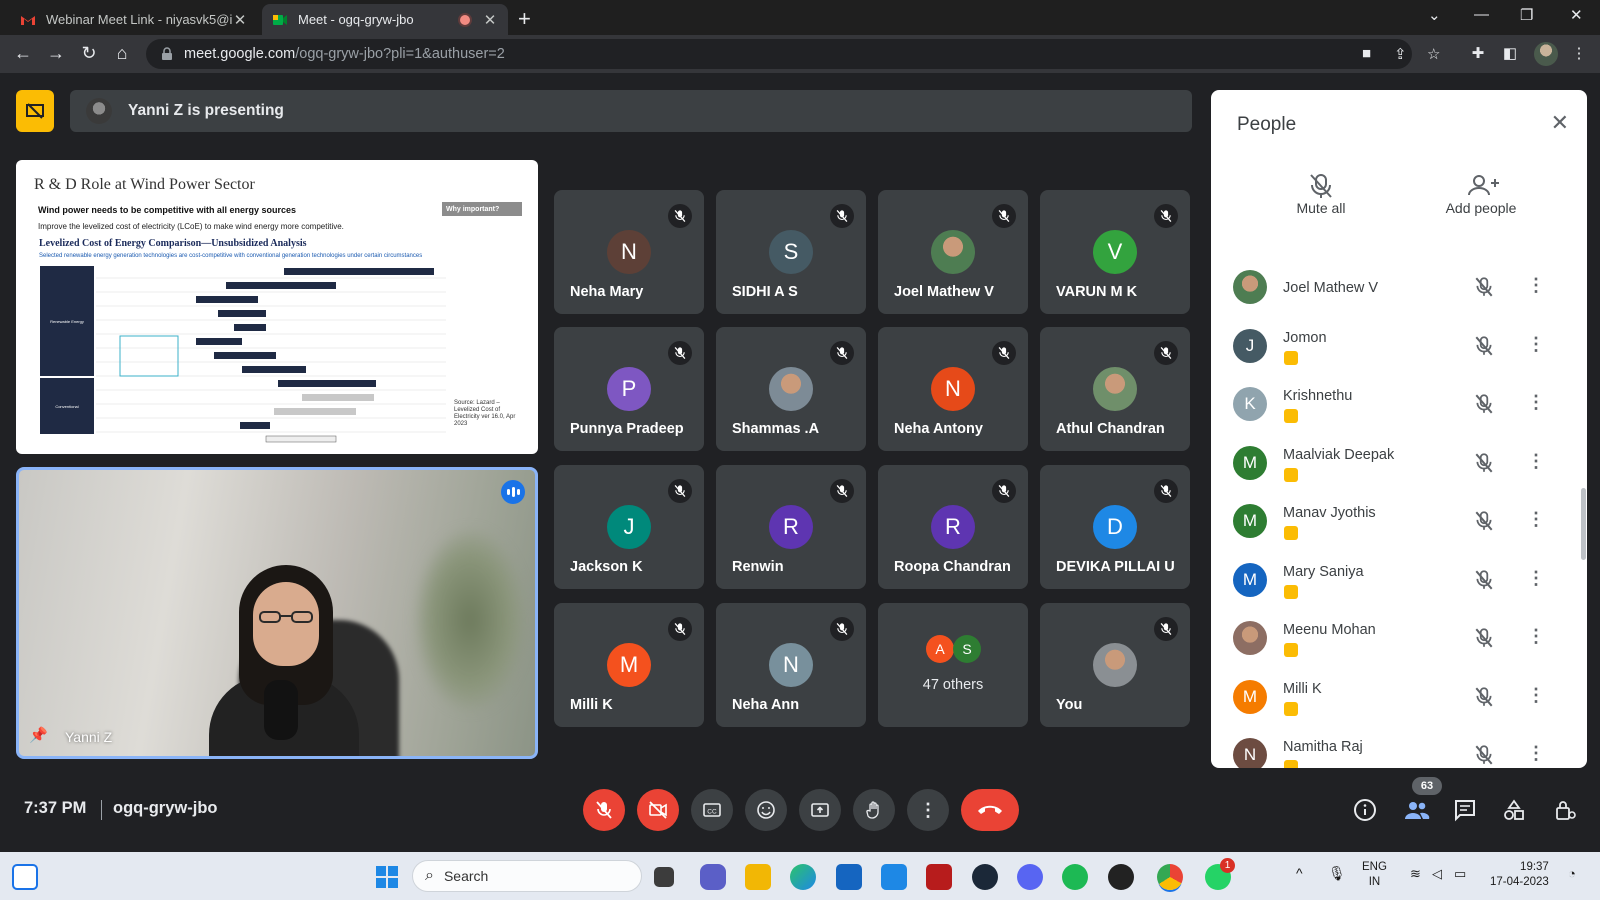 This screenshot has height=900, width=1600. I want to click on edge-icon, so click(803, 877).